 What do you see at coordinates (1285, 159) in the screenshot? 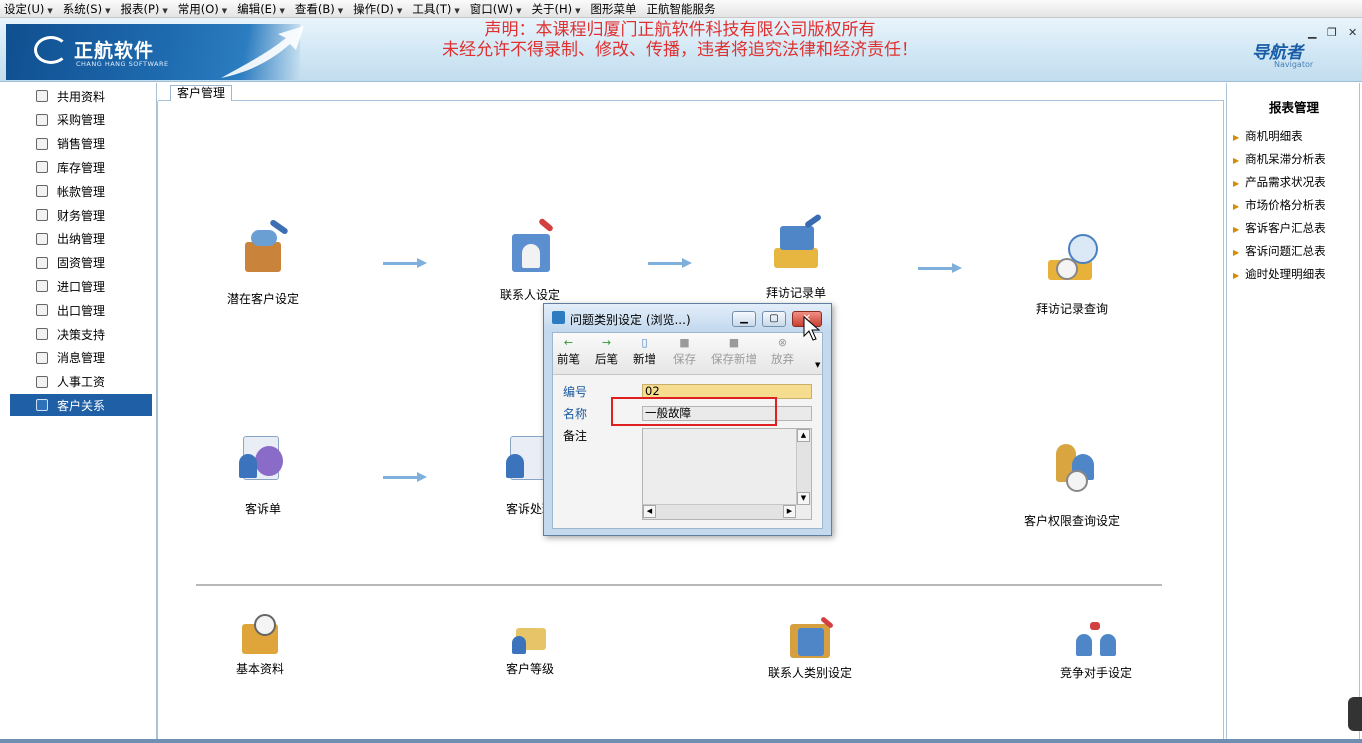
I see `report-link-label: 商机呆滞分析表` at bounding box center [1285, 159].